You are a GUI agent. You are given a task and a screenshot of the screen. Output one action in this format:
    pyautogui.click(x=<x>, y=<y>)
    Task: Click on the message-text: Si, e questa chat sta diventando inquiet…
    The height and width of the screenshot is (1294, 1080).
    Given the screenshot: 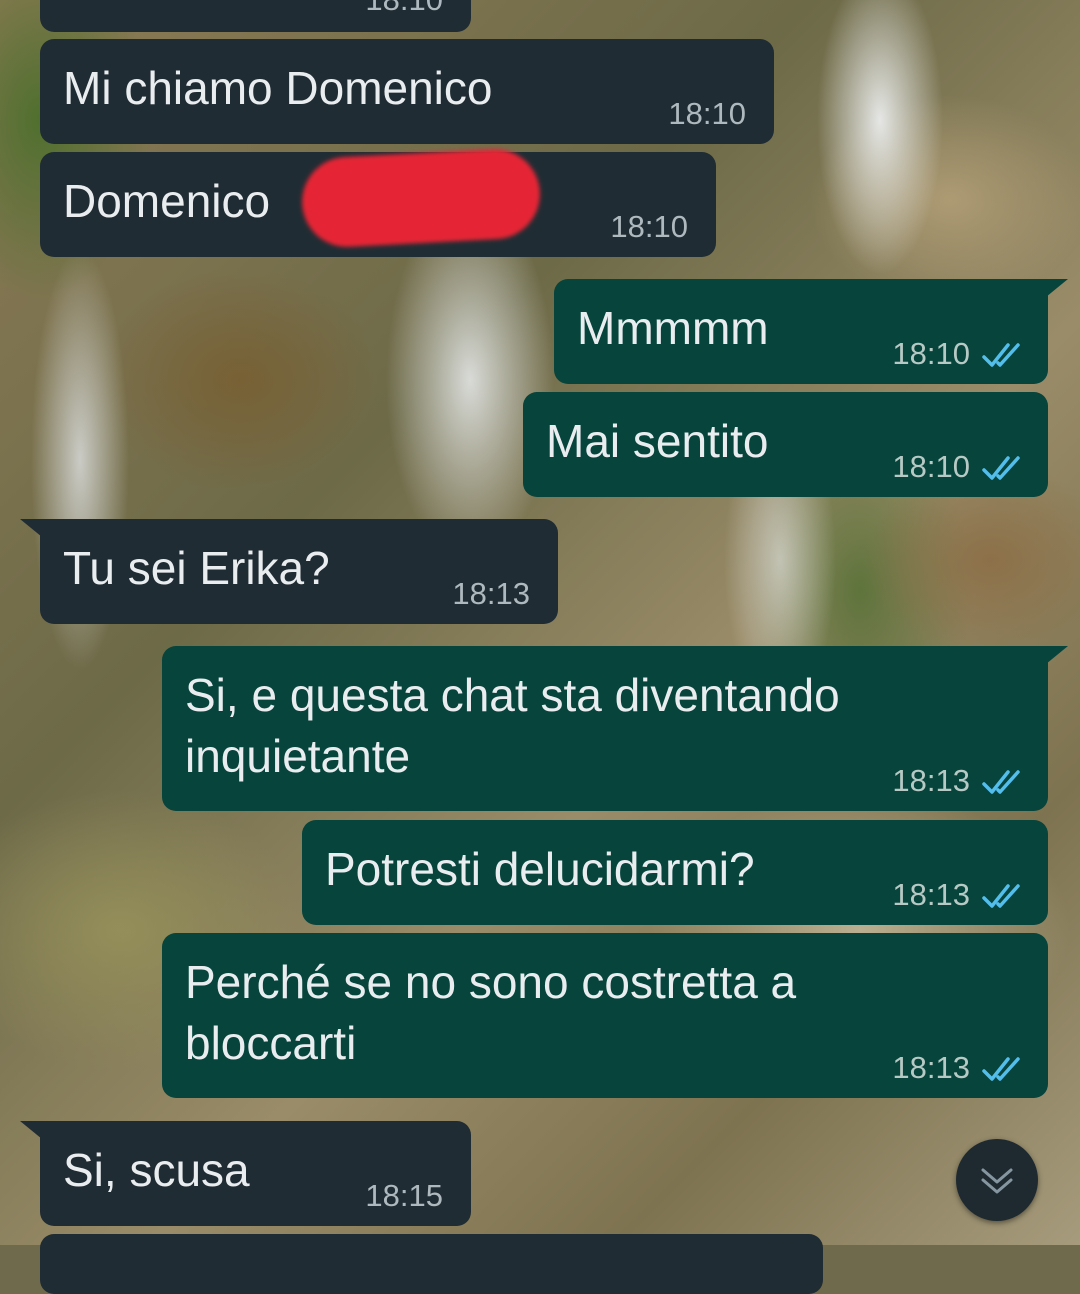 What is the action you would take?
    pyautogui.click(x=512, y=725)
    